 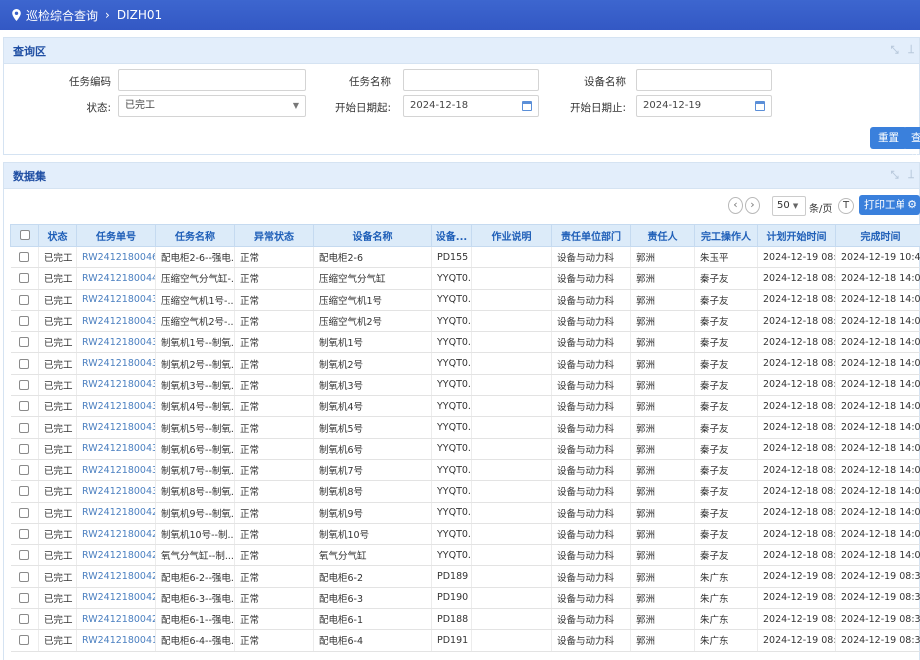 What do you see at coordinates (116, 555) in the screenshot?
I see `task-number-link: RW24121800427` at bounding box center [116, 555].